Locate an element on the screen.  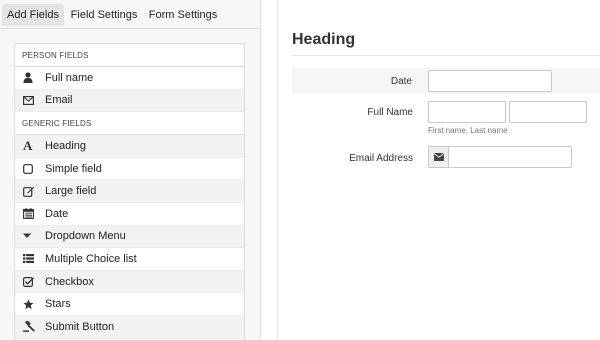
first-name-input is located at coordinates (467, 112).